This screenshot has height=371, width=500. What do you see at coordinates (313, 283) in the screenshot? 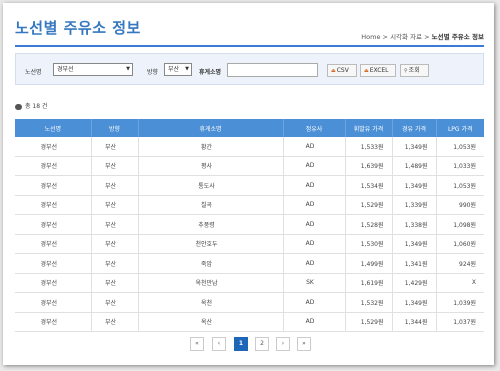
I see `cell-oil-company: SK` at bounding box center [313, 283].